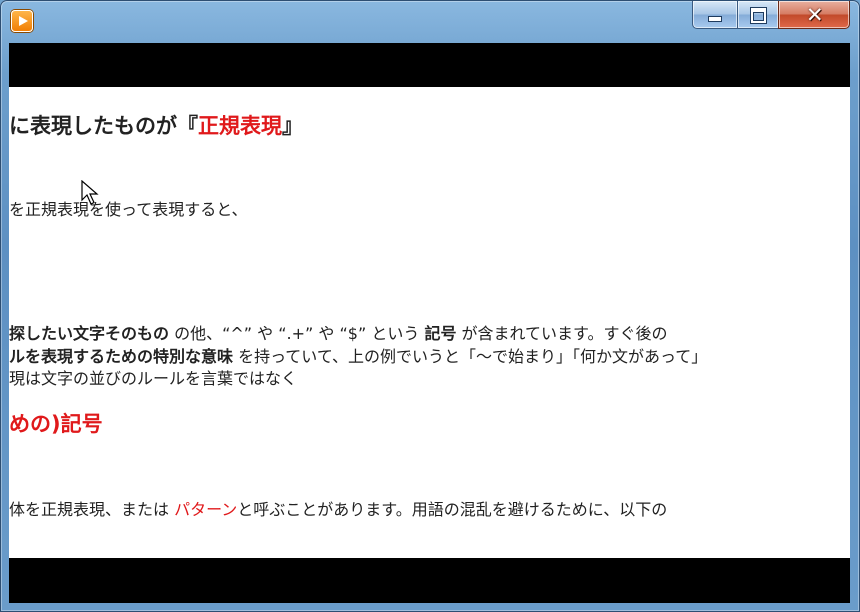 The image size is (860, 612). What do you see at coordinates (206, 509) in the screenshot?
I see `highlight-text: パターン` at bounding box center [206, 509].